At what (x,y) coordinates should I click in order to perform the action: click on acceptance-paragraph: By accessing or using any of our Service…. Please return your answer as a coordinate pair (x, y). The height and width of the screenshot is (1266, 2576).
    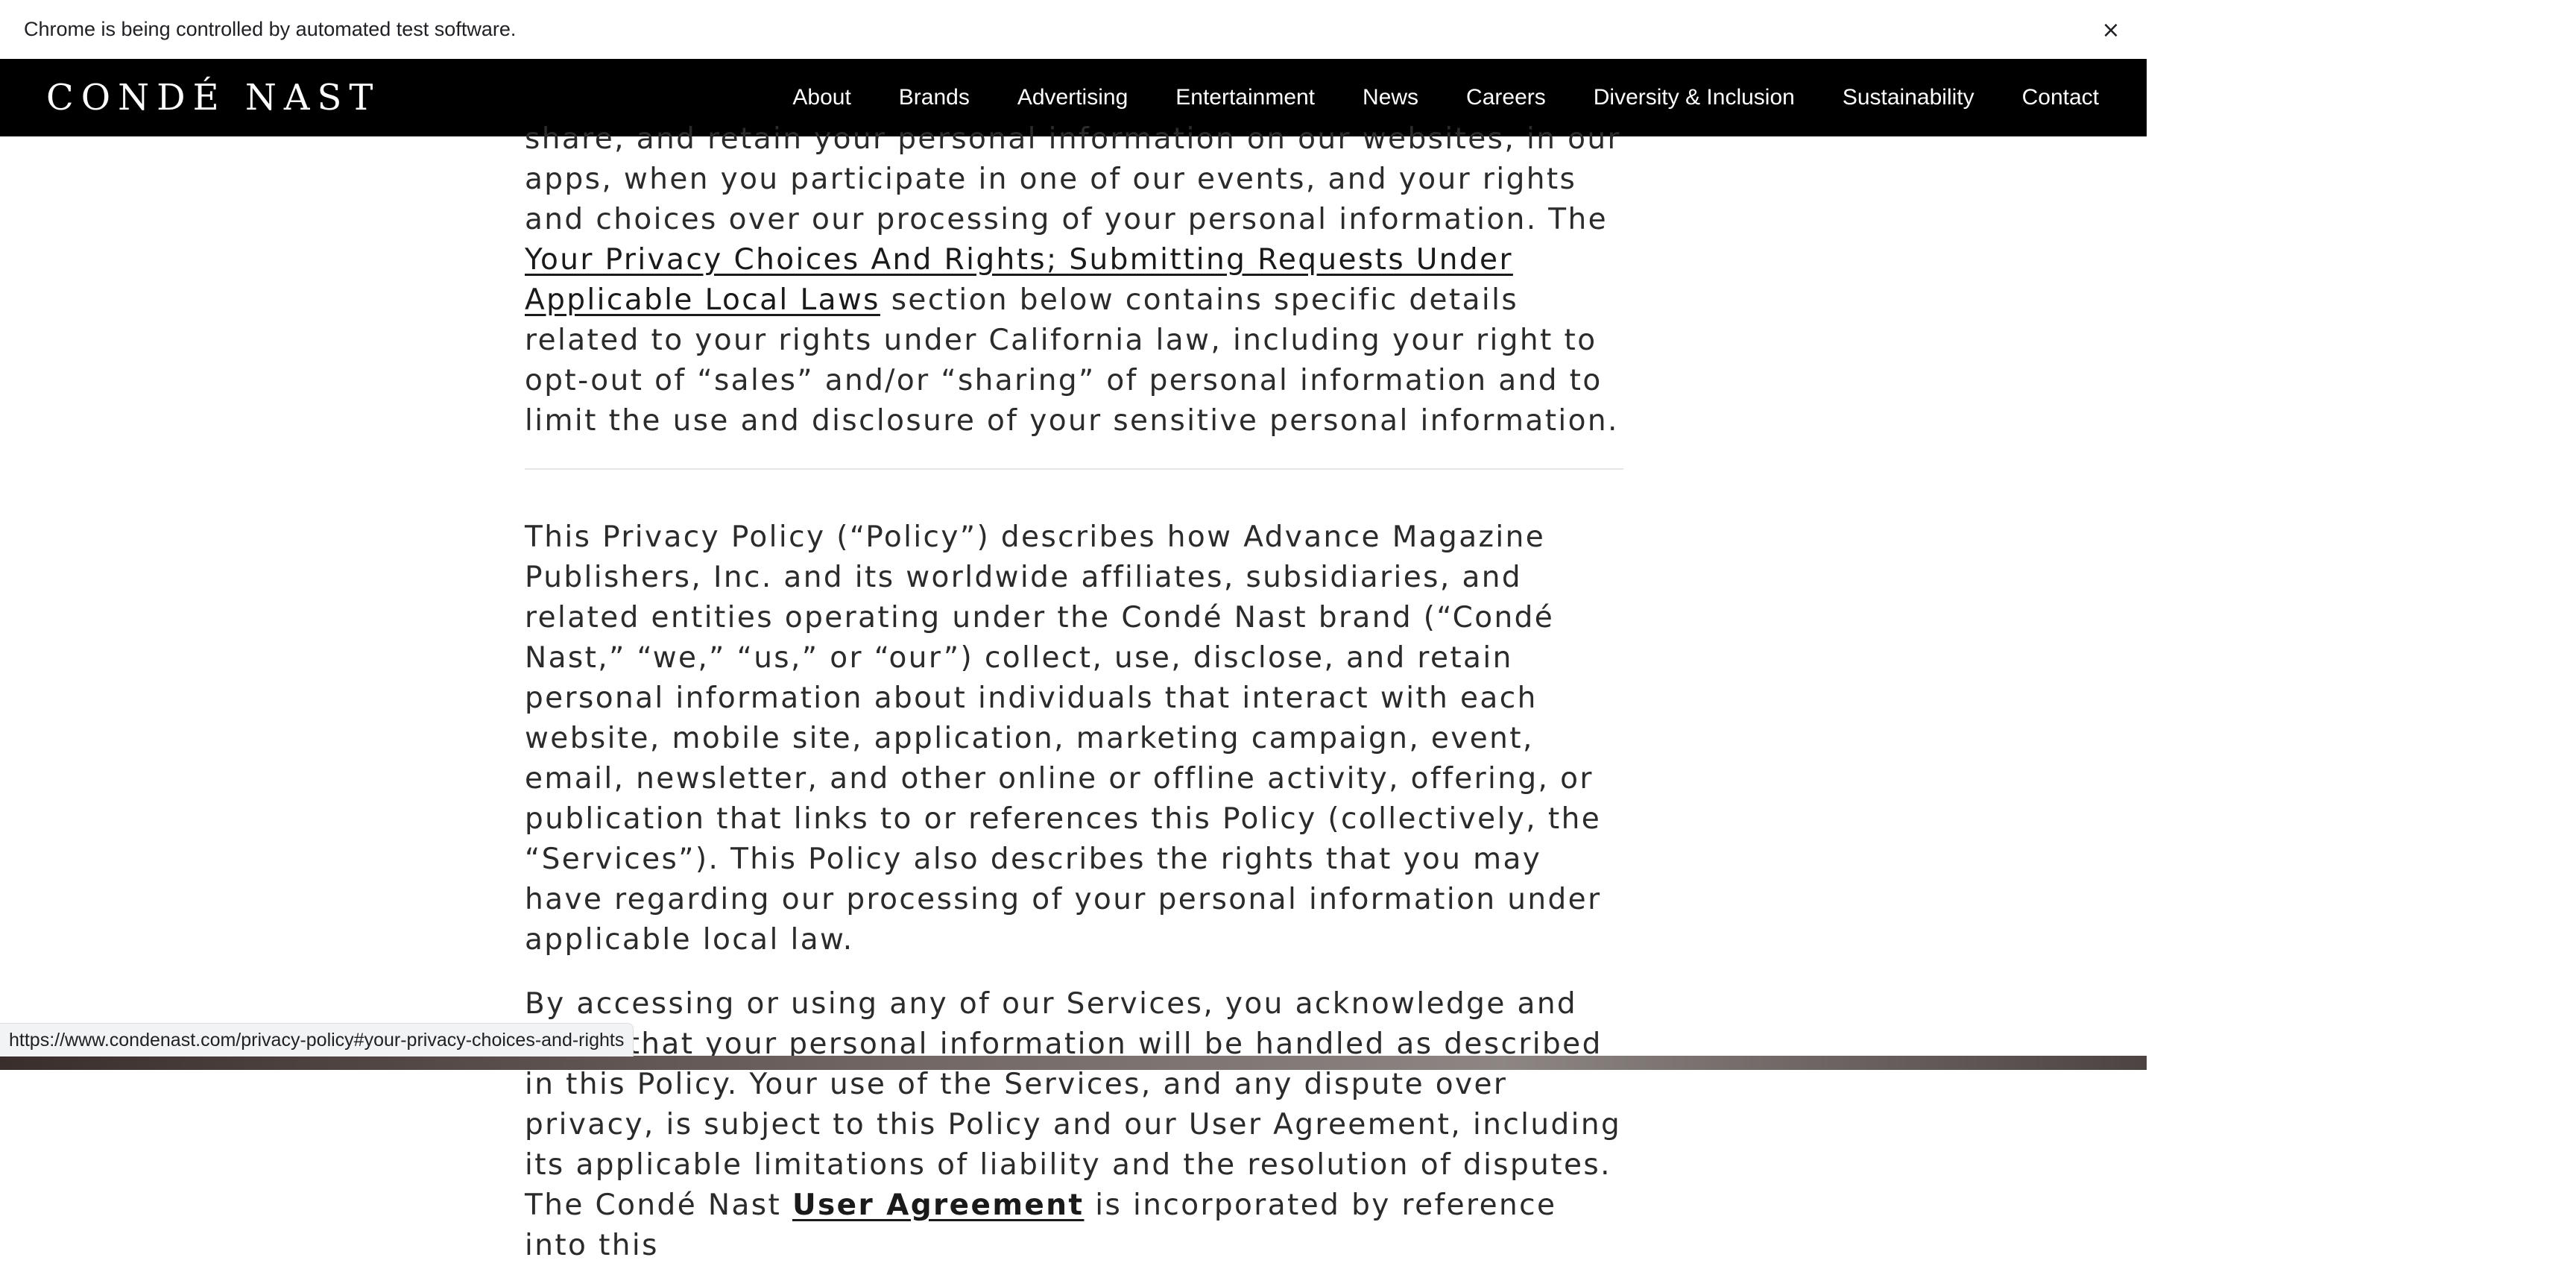
    Looking at the image, I should click on (1076, 1125).